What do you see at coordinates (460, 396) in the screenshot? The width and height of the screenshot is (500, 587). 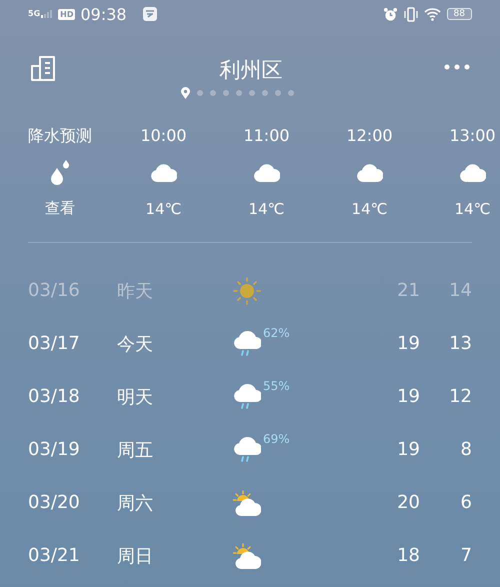 I see `low-temperature: 12` at bounding box center [460, 396].